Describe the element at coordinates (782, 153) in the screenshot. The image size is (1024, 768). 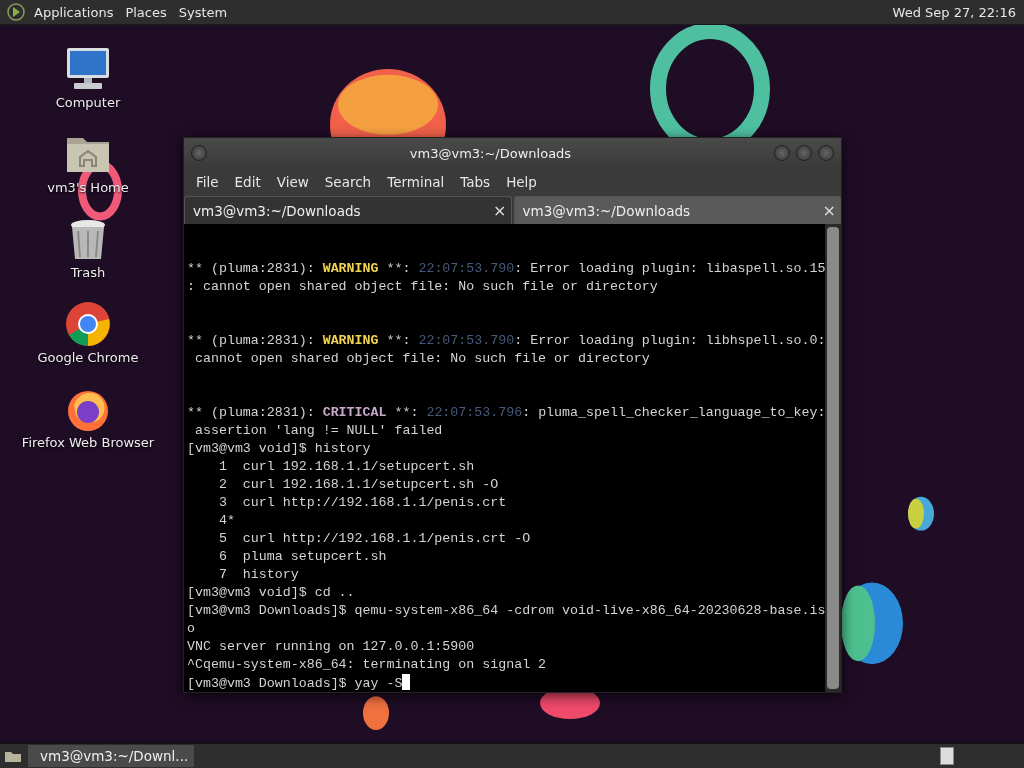
I see `minimize-button` at that location.